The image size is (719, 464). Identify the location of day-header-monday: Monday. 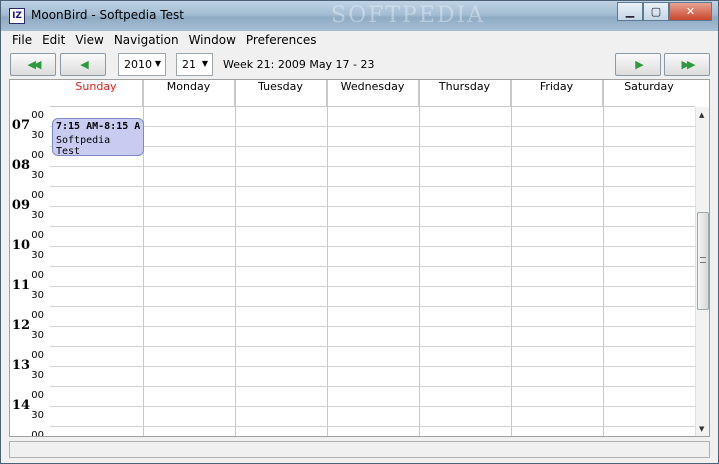
(189, 93).